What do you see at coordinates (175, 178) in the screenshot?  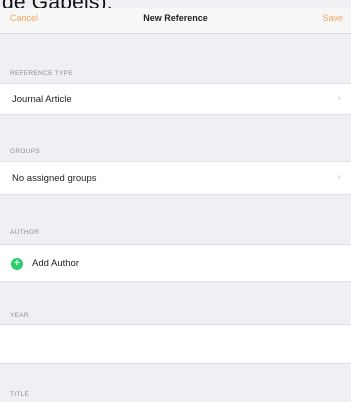 I see `groups-row: No assigned groups ›` at bounding box center [175, 178].